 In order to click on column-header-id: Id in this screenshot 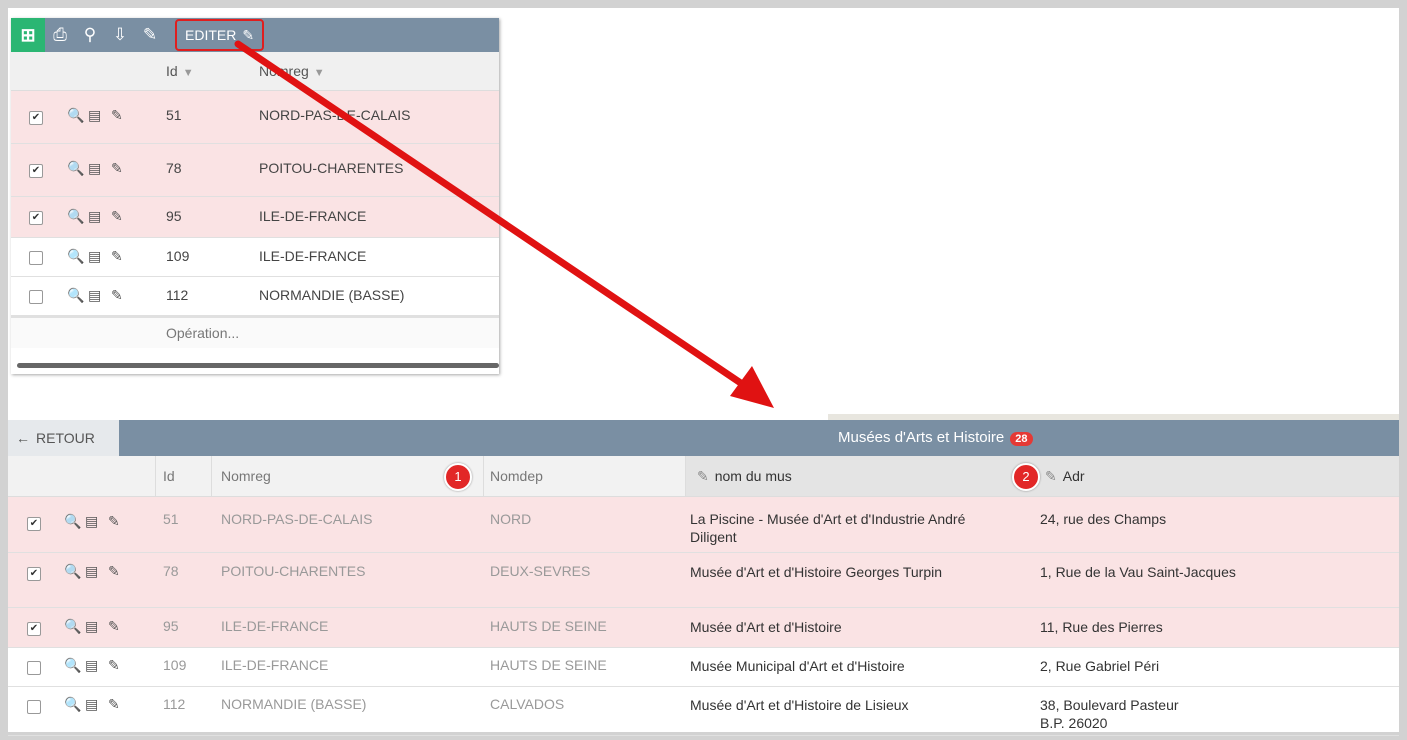, I will do `click(169, 476)`.